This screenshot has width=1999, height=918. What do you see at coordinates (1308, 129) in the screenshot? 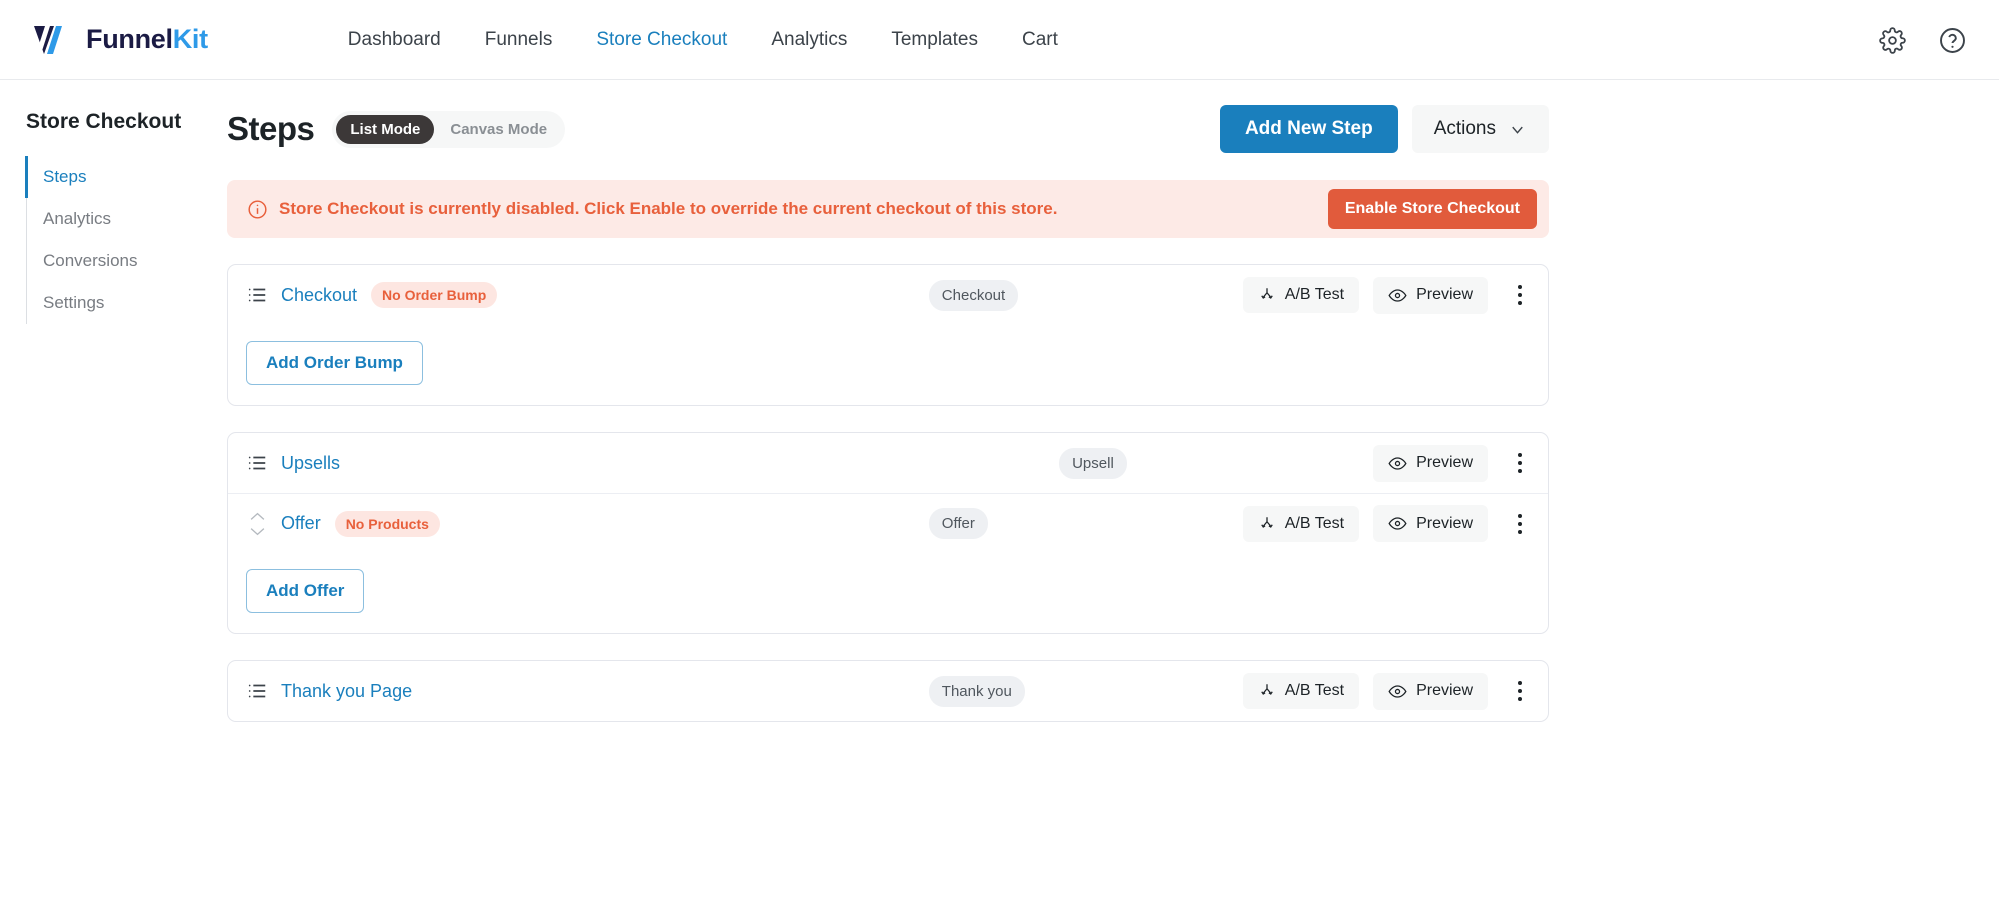
I see `add-new-step-button: Add New Step` at bounding box center [1308, 129].